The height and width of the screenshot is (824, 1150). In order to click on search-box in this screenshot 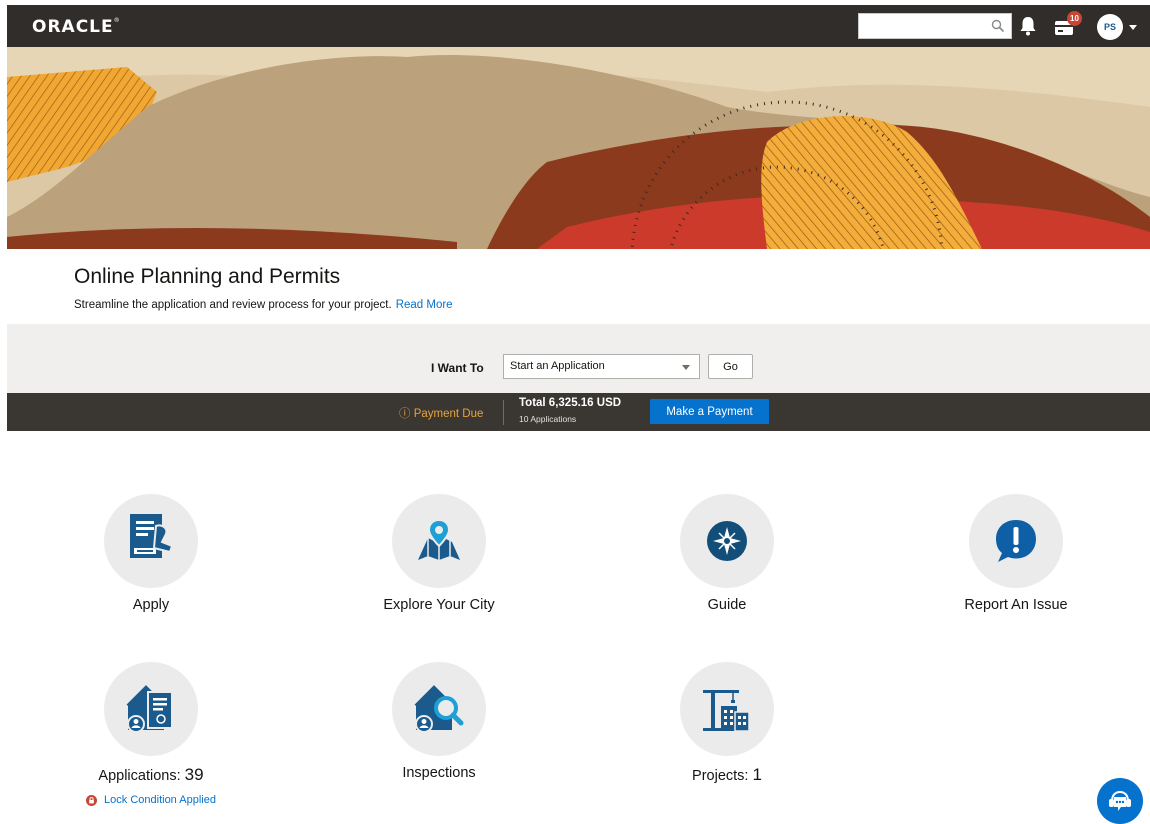, I will do `click(935, 26)`.